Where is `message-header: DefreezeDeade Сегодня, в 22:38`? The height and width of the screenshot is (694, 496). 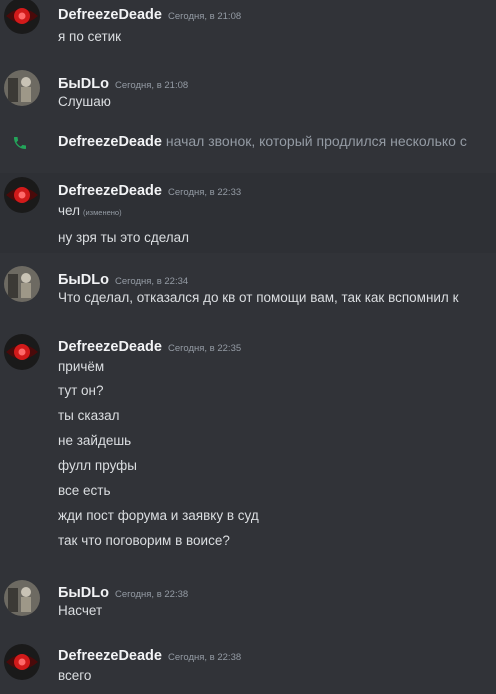 message-header: DefreezeDeade Сегодня, в 22:38 is located at coordinates (149, 656).